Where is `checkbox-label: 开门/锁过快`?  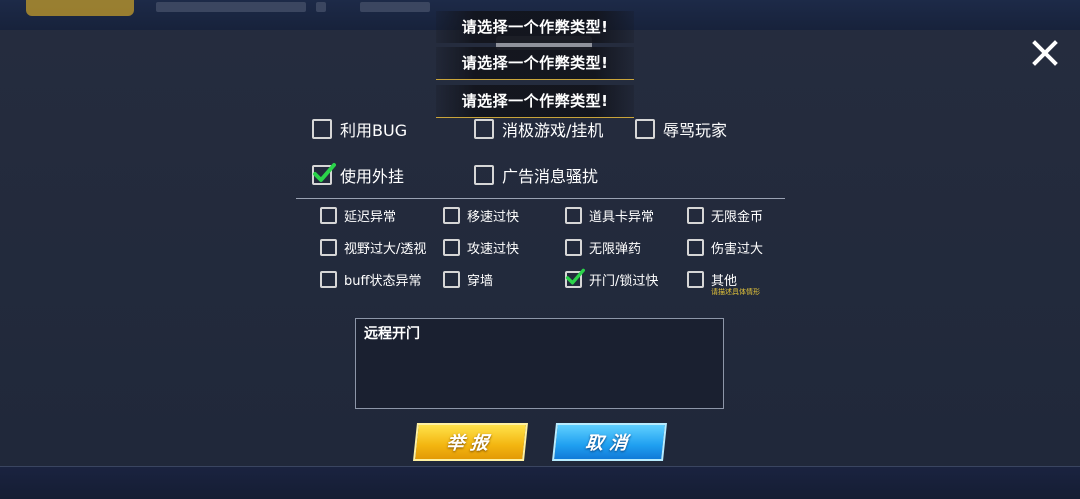
checkbox-label: 开门/锁过快 is located at coordinates (624, 281).